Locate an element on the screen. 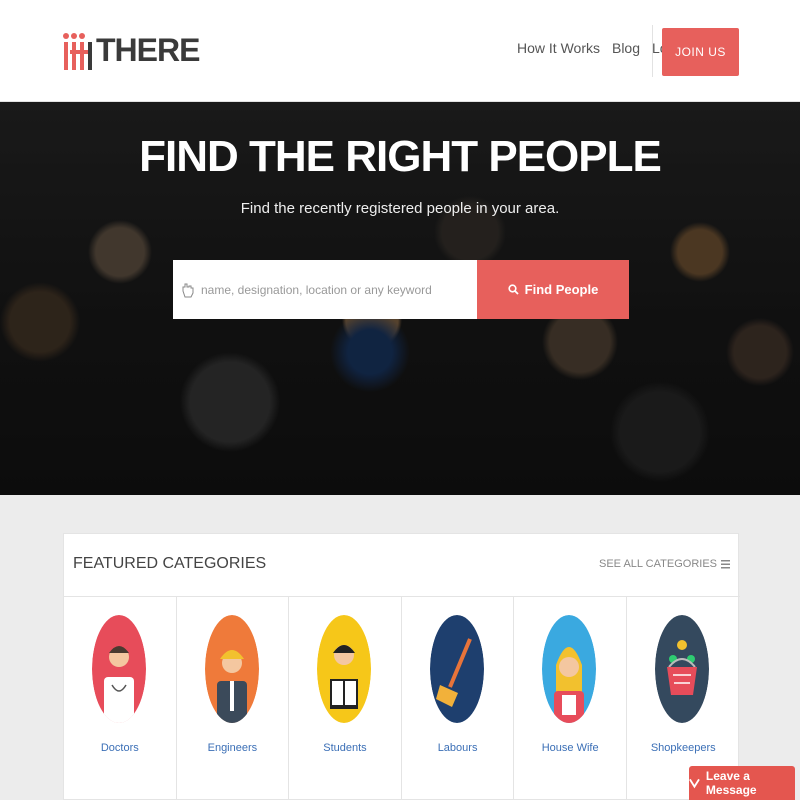  category-students: Students is located at coordinates (345, 698).